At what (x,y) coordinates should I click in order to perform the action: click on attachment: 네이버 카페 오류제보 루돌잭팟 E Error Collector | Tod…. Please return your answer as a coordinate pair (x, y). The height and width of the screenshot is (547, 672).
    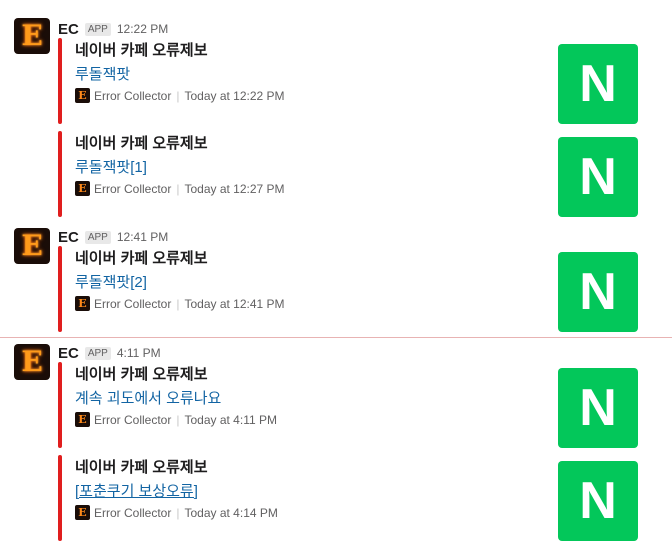
    Looking at the image, I should click on (348, 81).